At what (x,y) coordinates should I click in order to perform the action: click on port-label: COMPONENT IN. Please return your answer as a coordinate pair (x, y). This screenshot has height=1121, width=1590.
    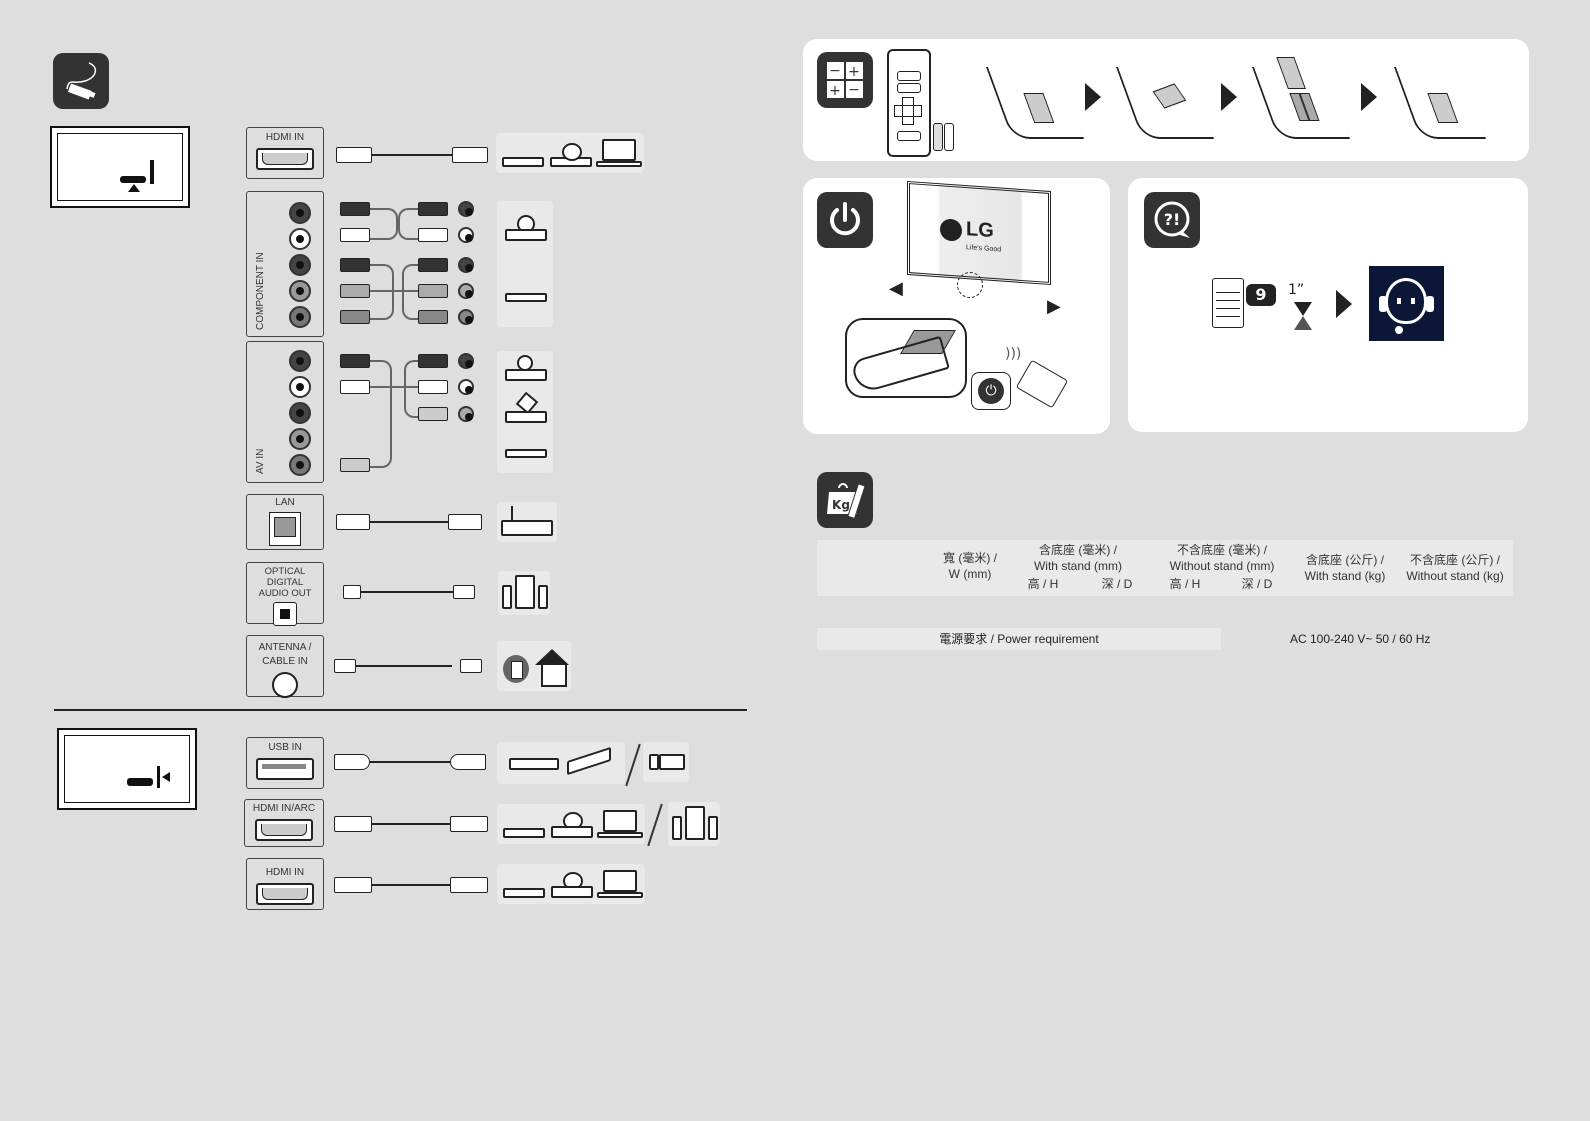
    Looking at the image, I should click on (260, 291).